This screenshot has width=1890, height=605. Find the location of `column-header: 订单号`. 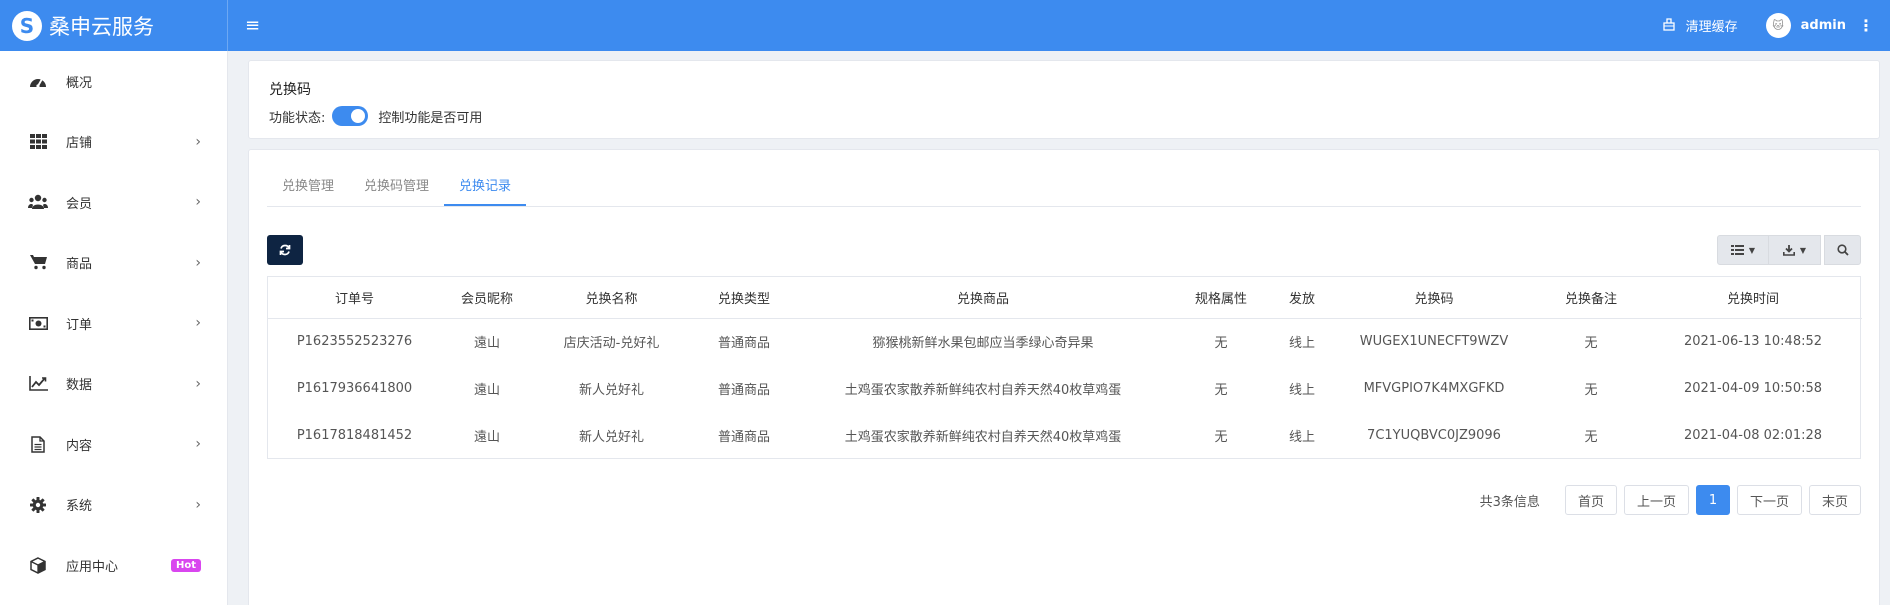

column-header: 订单号 is located at coordinates (354, 298).